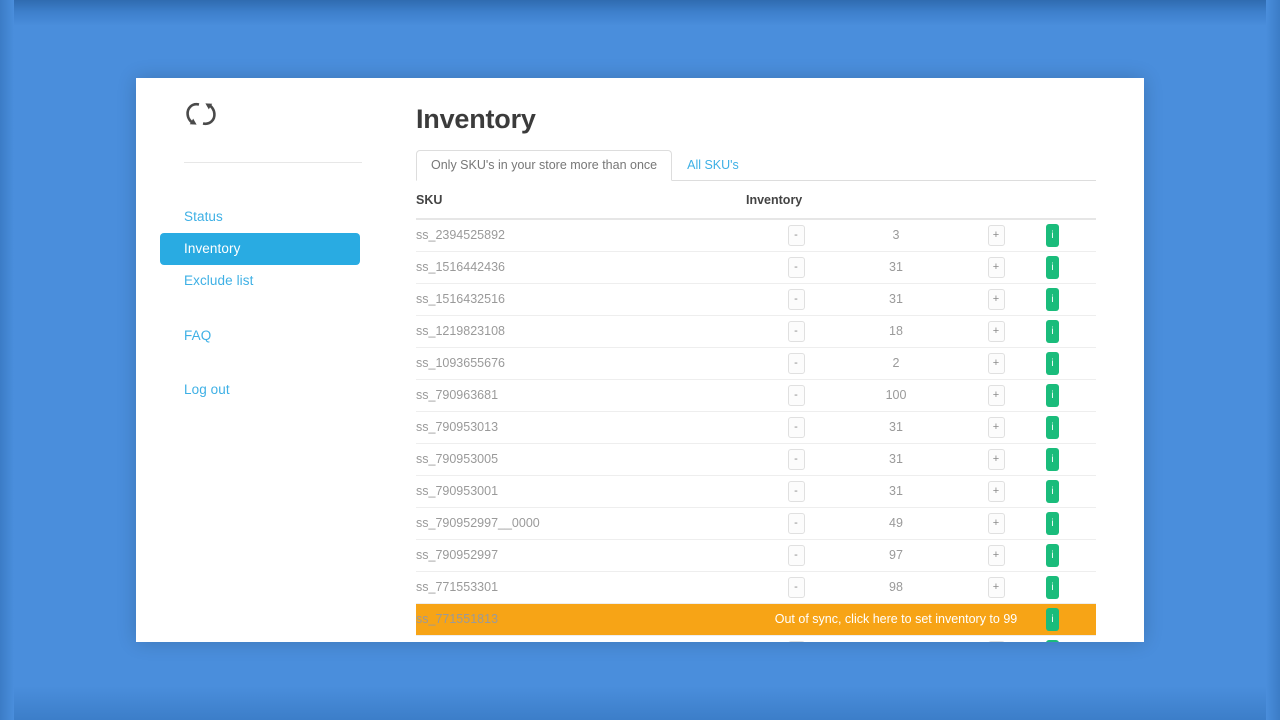 The height and width of the screenshot is (720, 1280). Describe the element at coordinates (260, 336) in the screenshot. I see `sidebar-item-faq: FAQ` at that location.